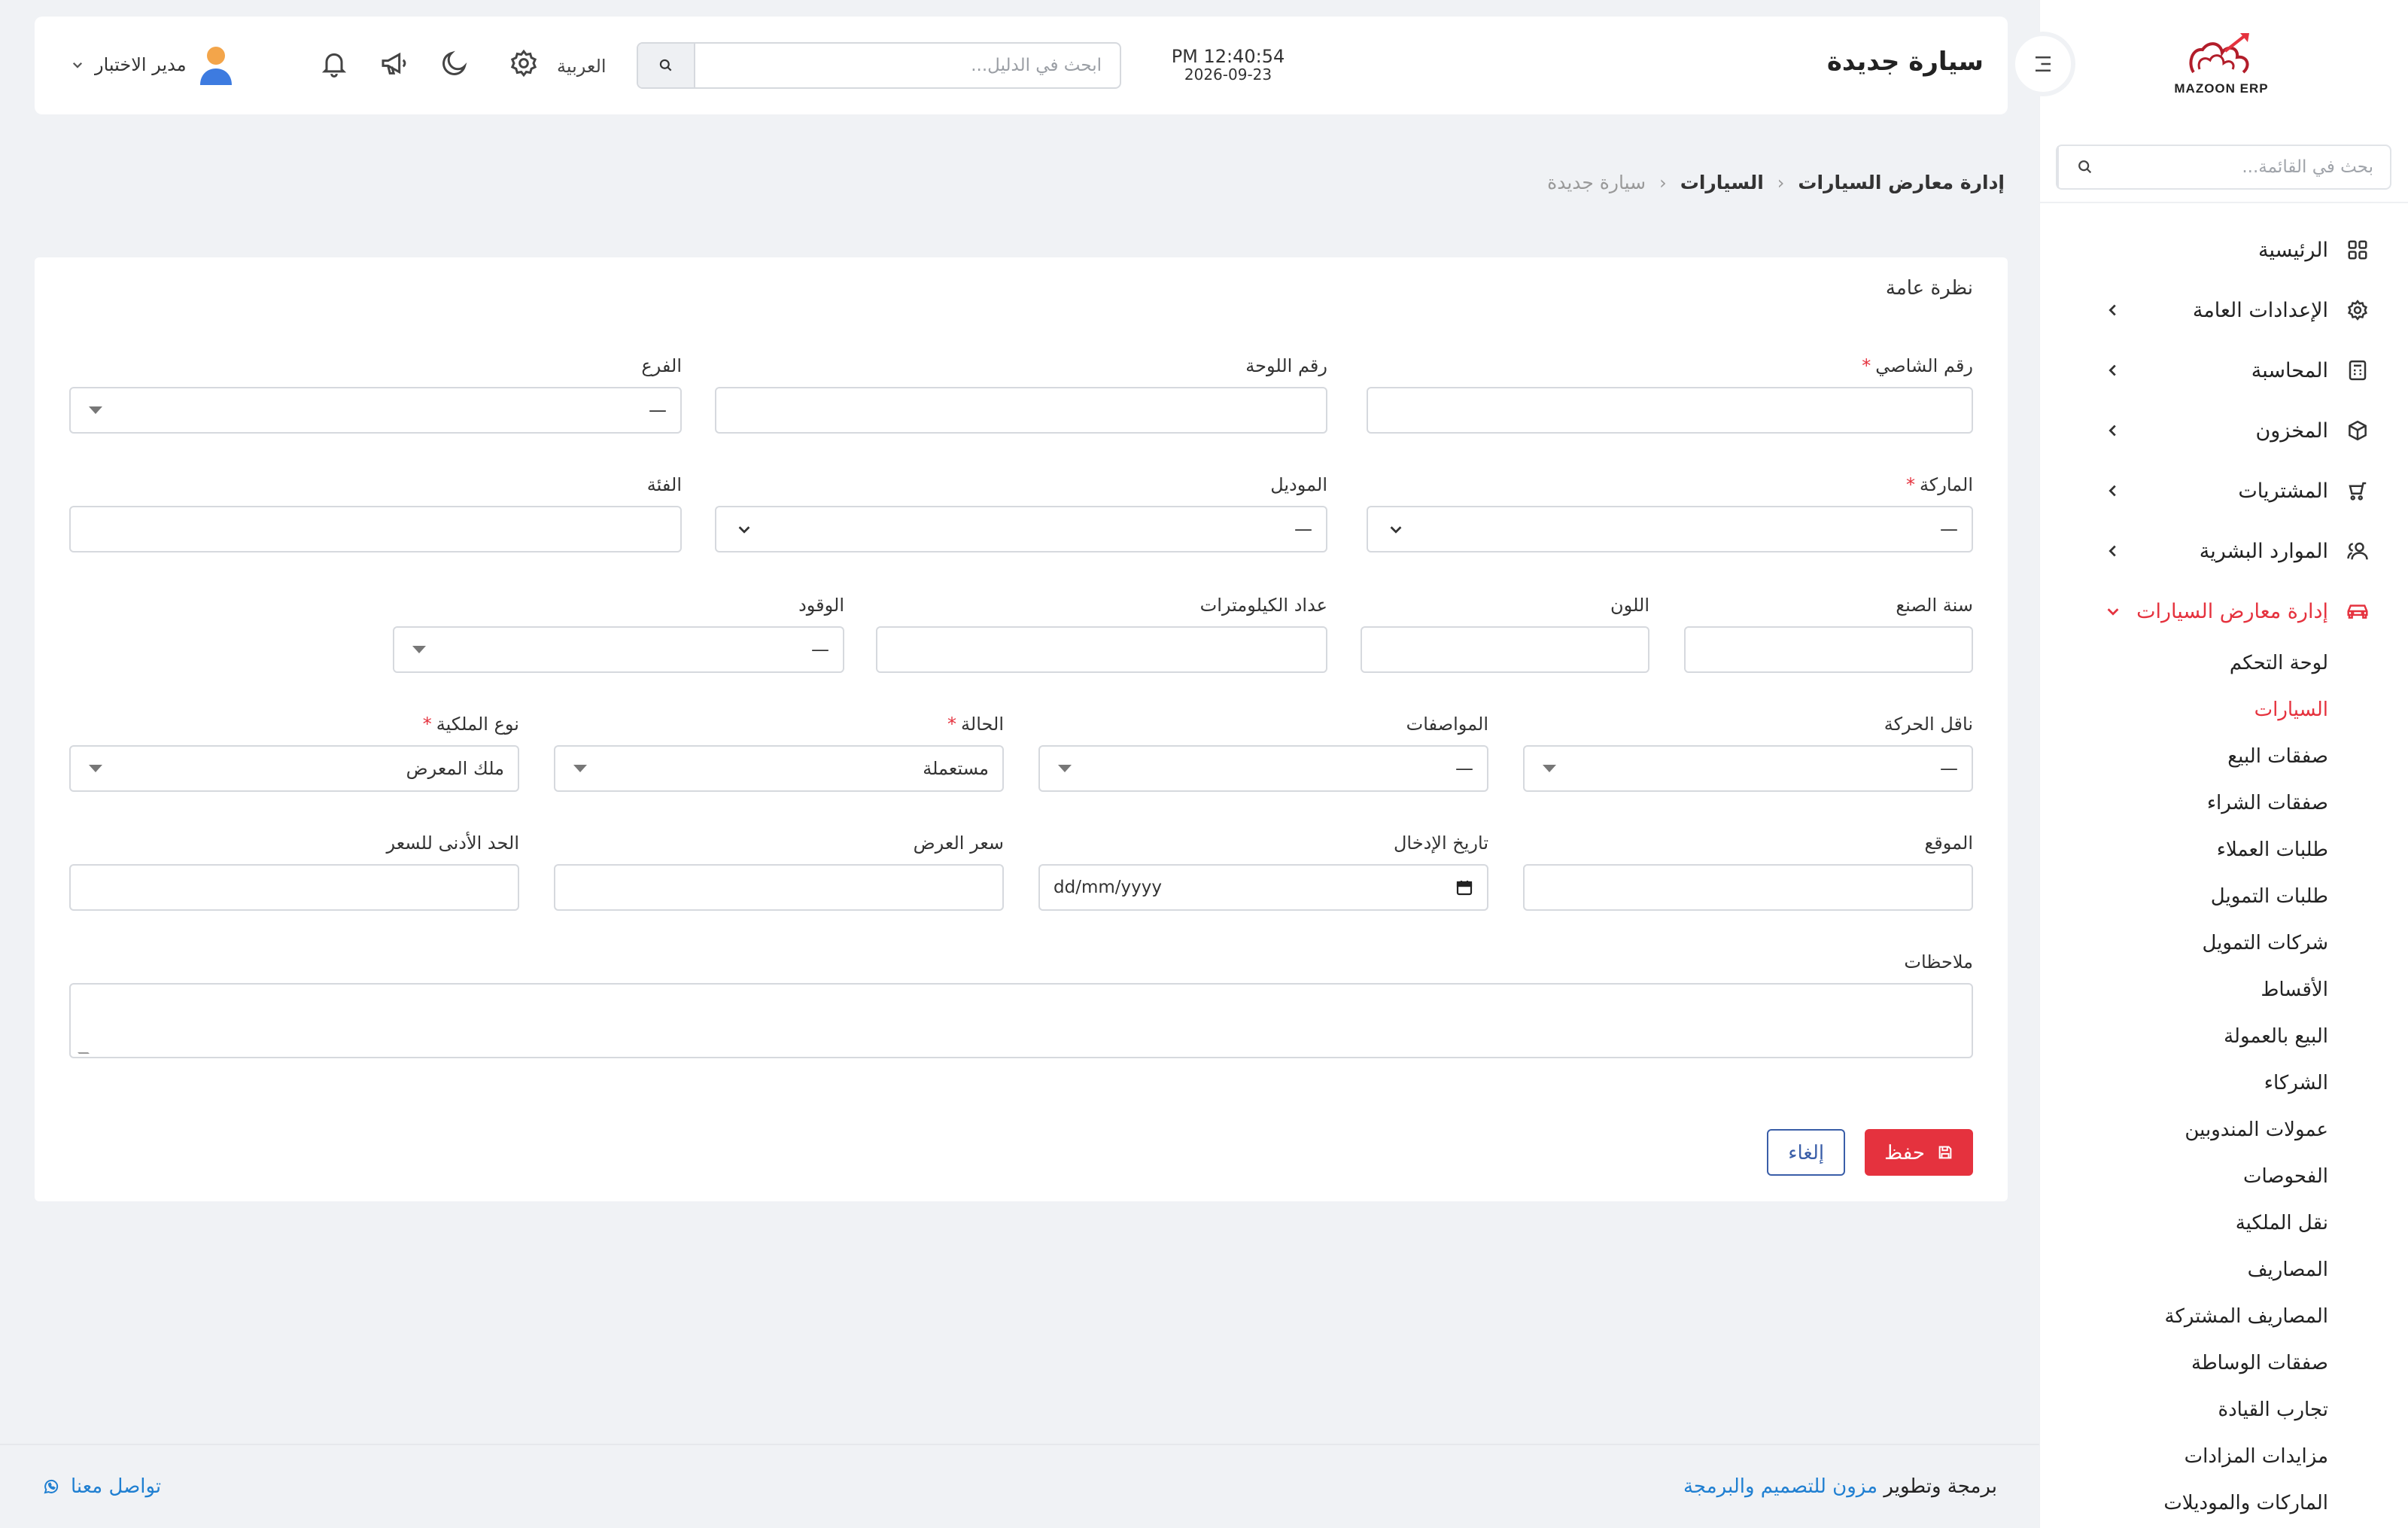 This screenshot has height=1528, width=2408. Describe the element at coordinates (2224, 370) in the screenshot. I see `sidebar-item-accounting: المحاسبة` at that location.